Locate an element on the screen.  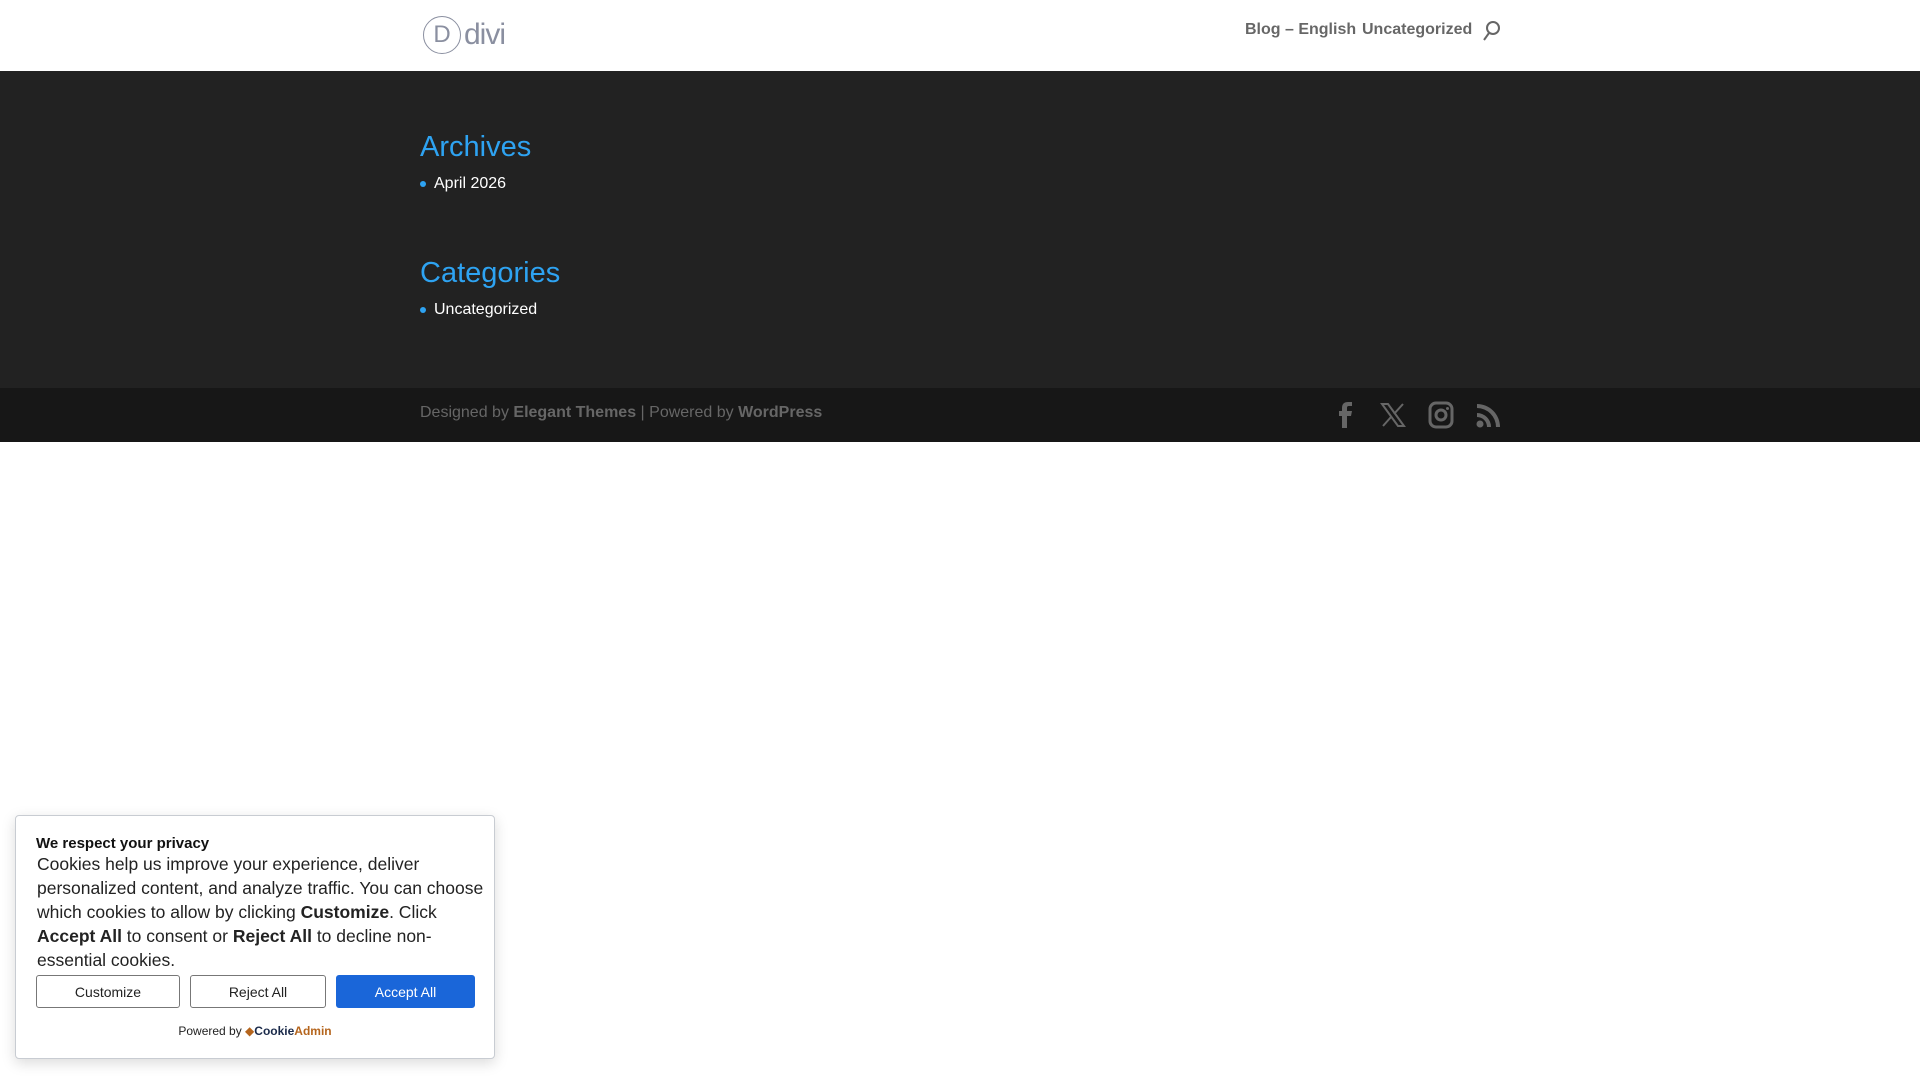
nav-uncategorized: Uncategorized is located at coordinates (1417, 30).